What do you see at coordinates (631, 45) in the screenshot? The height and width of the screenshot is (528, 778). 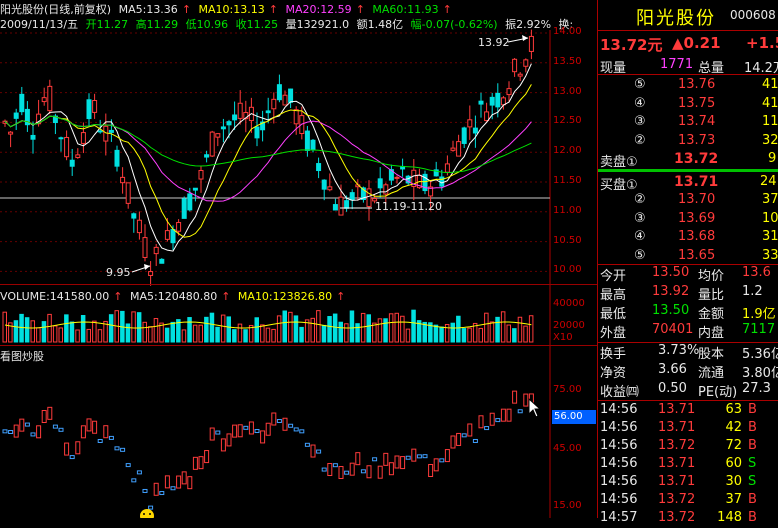 I see `current-price: 13.72元` at bounding box center [631, 45].